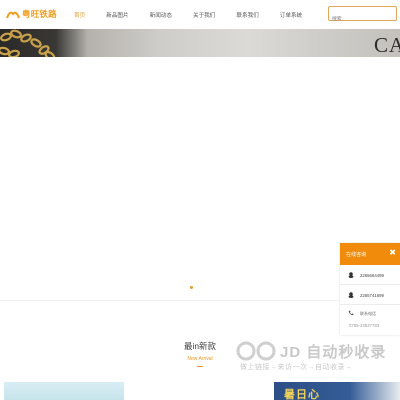 The width and height of the screenshot is (400, 400). What do you see at coordinates (296, 367) in the screenshot?
I see `watermark-subtext: 做上链接→来访一次→自动收录→` at bounding box center [296, 367].